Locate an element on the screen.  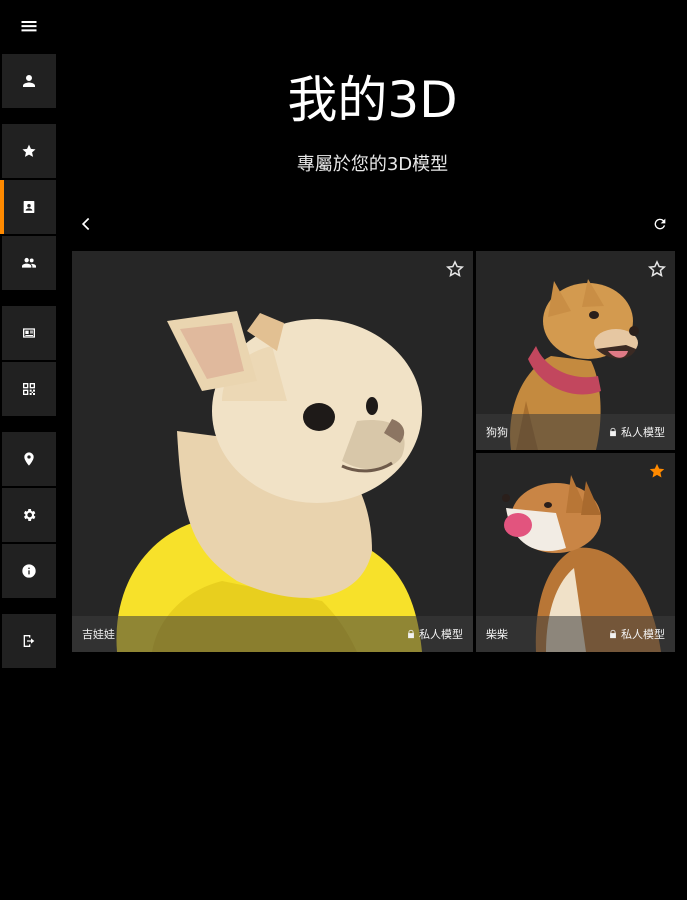
page-title: 我的3D is located at coordinates (372, 100).